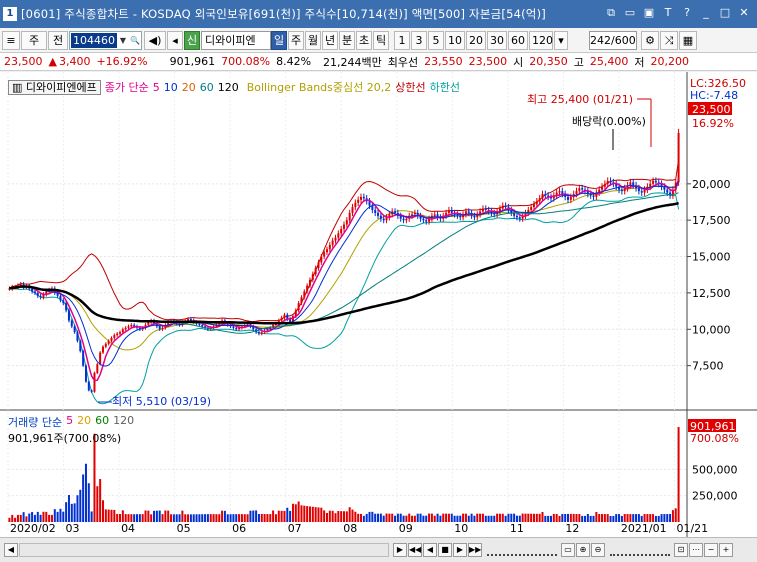 This screenshot has width=757, height=562. What do you see at coordinates (518, 40) in the screenshot?
I see `interval-60: 60` at bounding box center [518, 40].